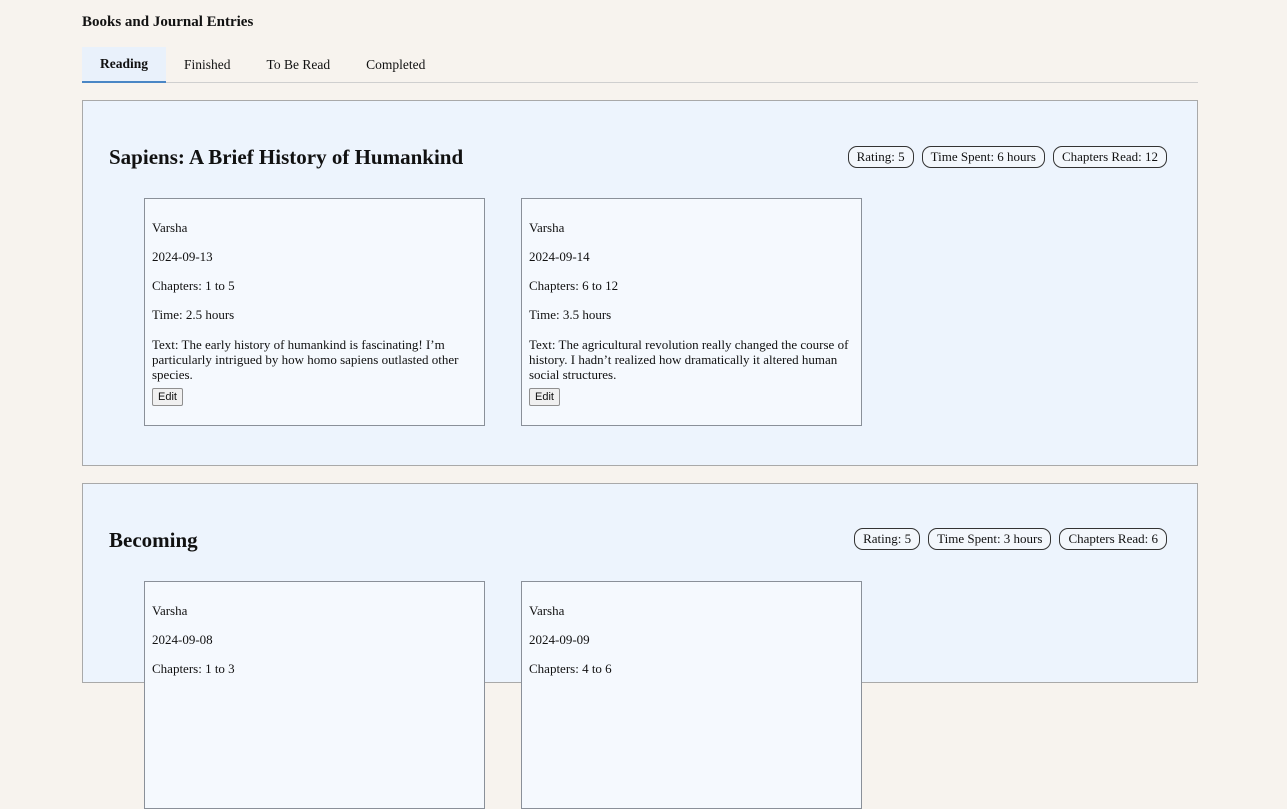 The height and width of the screenshot is (809, 1287). What do you see at coordinates (124, 65) in the screenshot?
I see `tab-reading: Reading` at bounding box center [124, 65].